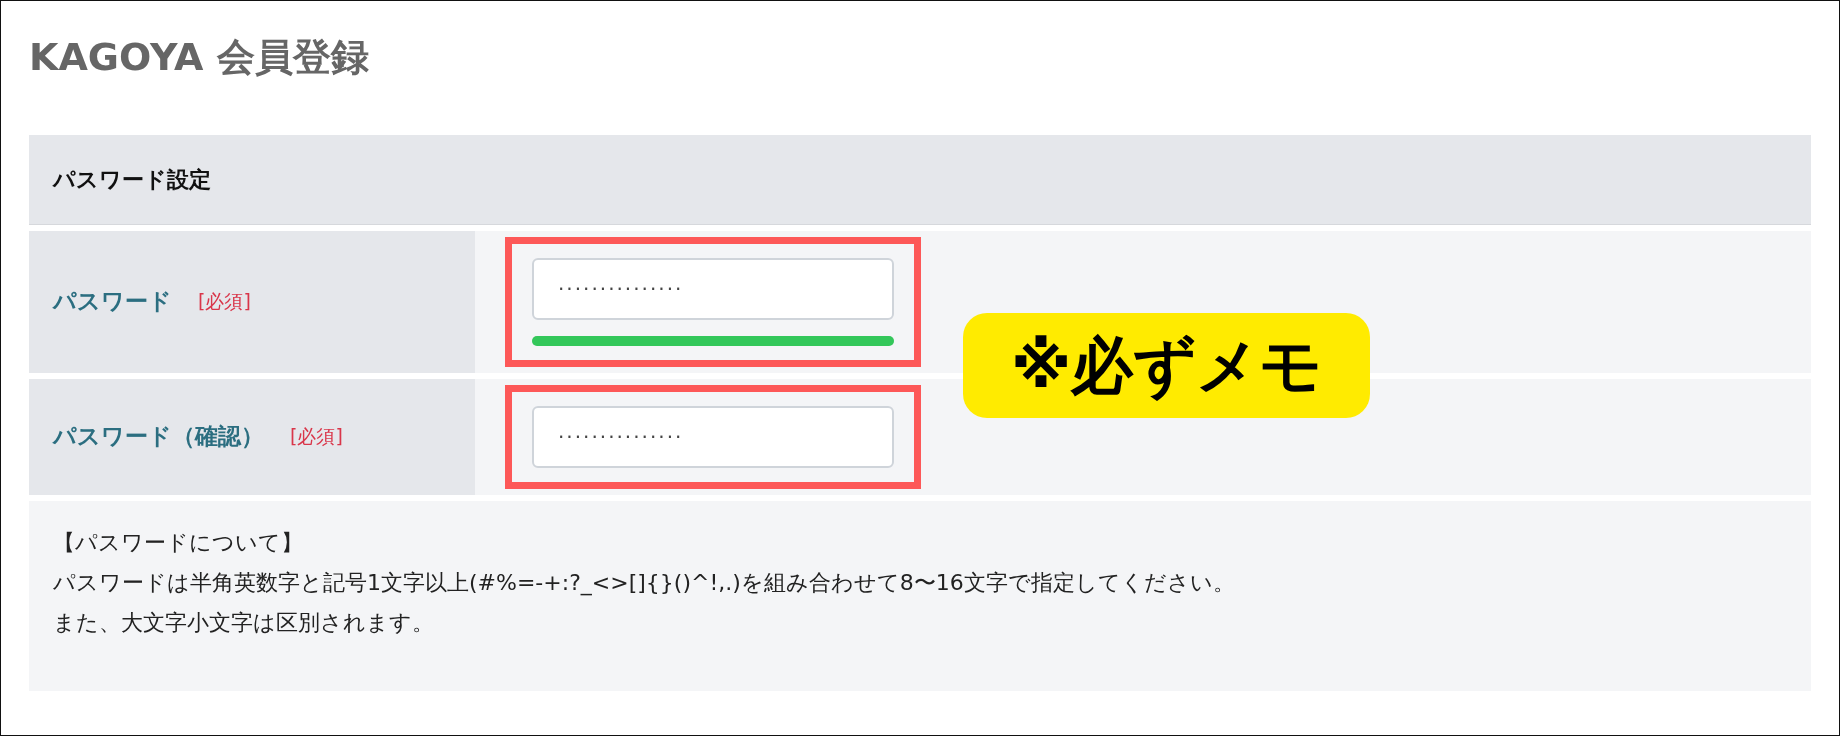  Describe the element at coordinates (1167, 365) in the screenshot. I see `memo-callout: ※必ずメモ` at that location.